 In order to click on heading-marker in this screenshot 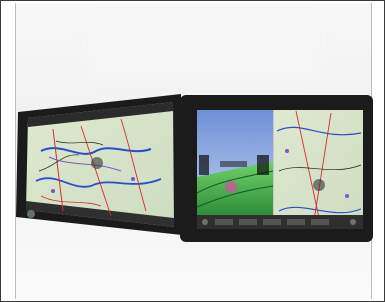, I will do `click(233, 164)`.